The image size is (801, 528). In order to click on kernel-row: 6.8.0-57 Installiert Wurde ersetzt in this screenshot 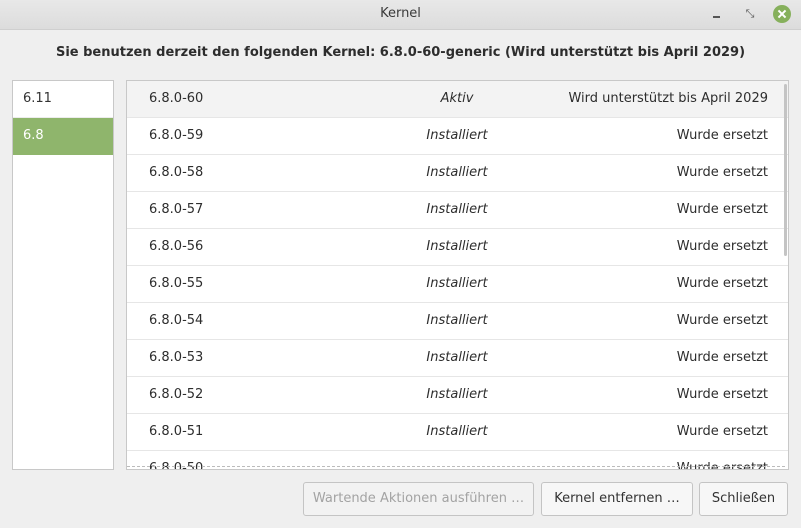, I will do `click(457, 210)`.